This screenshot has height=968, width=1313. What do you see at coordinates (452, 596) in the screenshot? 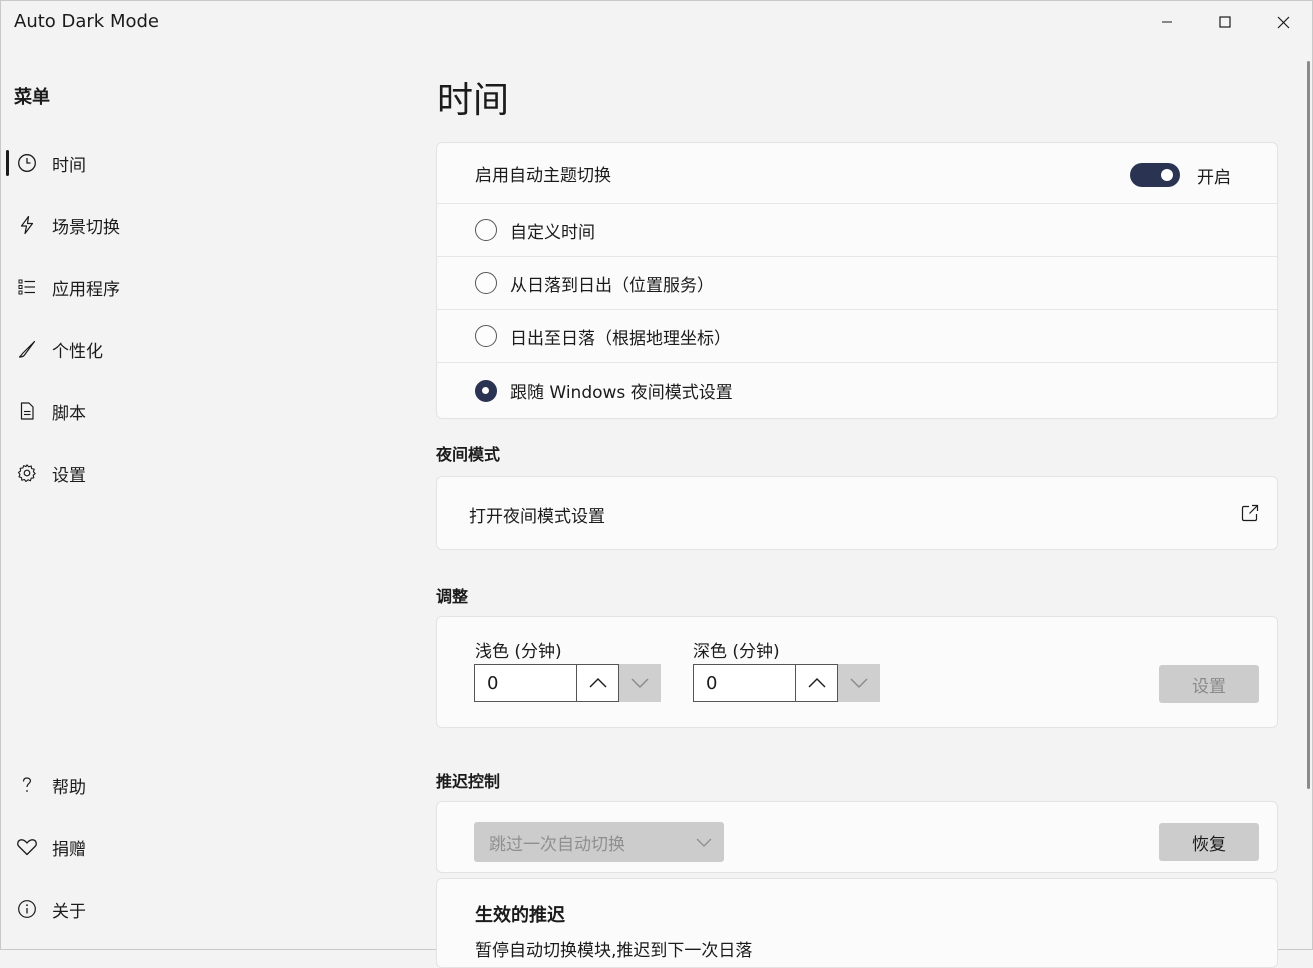
I see `adjust-heading: 调整` at bounding box center [452, 596].